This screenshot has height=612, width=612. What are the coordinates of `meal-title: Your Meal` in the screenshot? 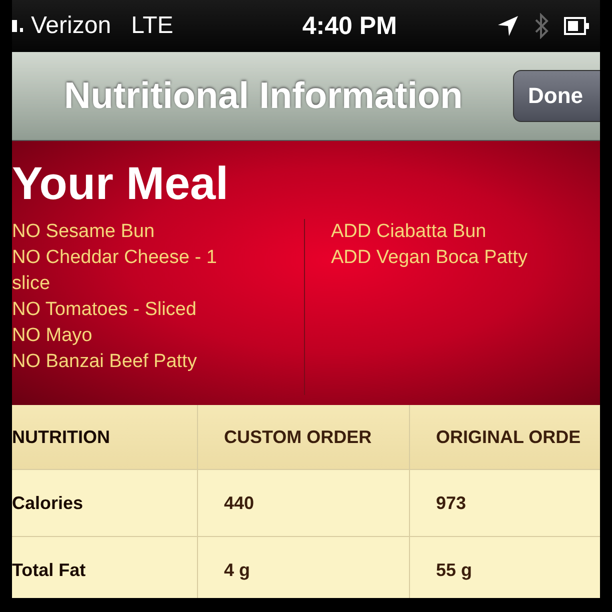 It's located at (121, 183).